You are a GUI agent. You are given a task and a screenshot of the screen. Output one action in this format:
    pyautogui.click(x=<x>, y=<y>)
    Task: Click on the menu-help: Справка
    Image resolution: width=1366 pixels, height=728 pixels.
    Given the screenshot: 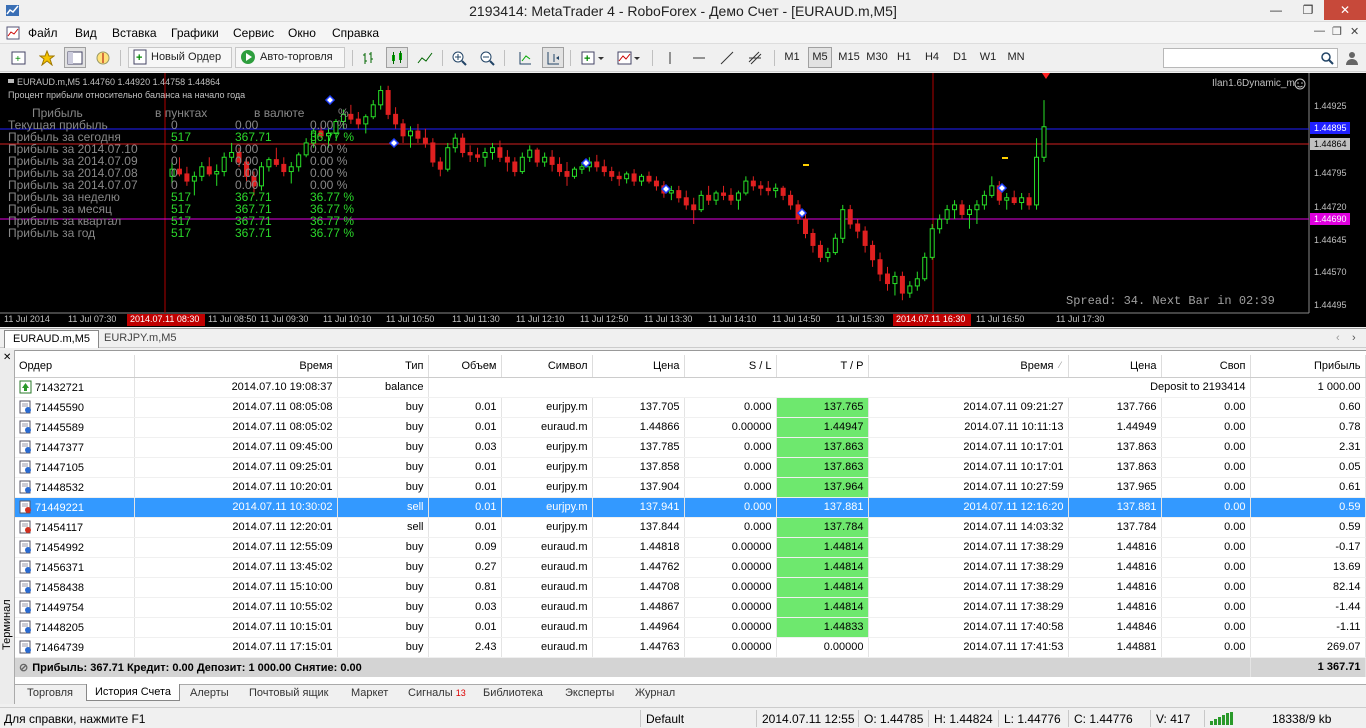 What is the action you would take?
    pyautogui.click(x=355, y=33)
    